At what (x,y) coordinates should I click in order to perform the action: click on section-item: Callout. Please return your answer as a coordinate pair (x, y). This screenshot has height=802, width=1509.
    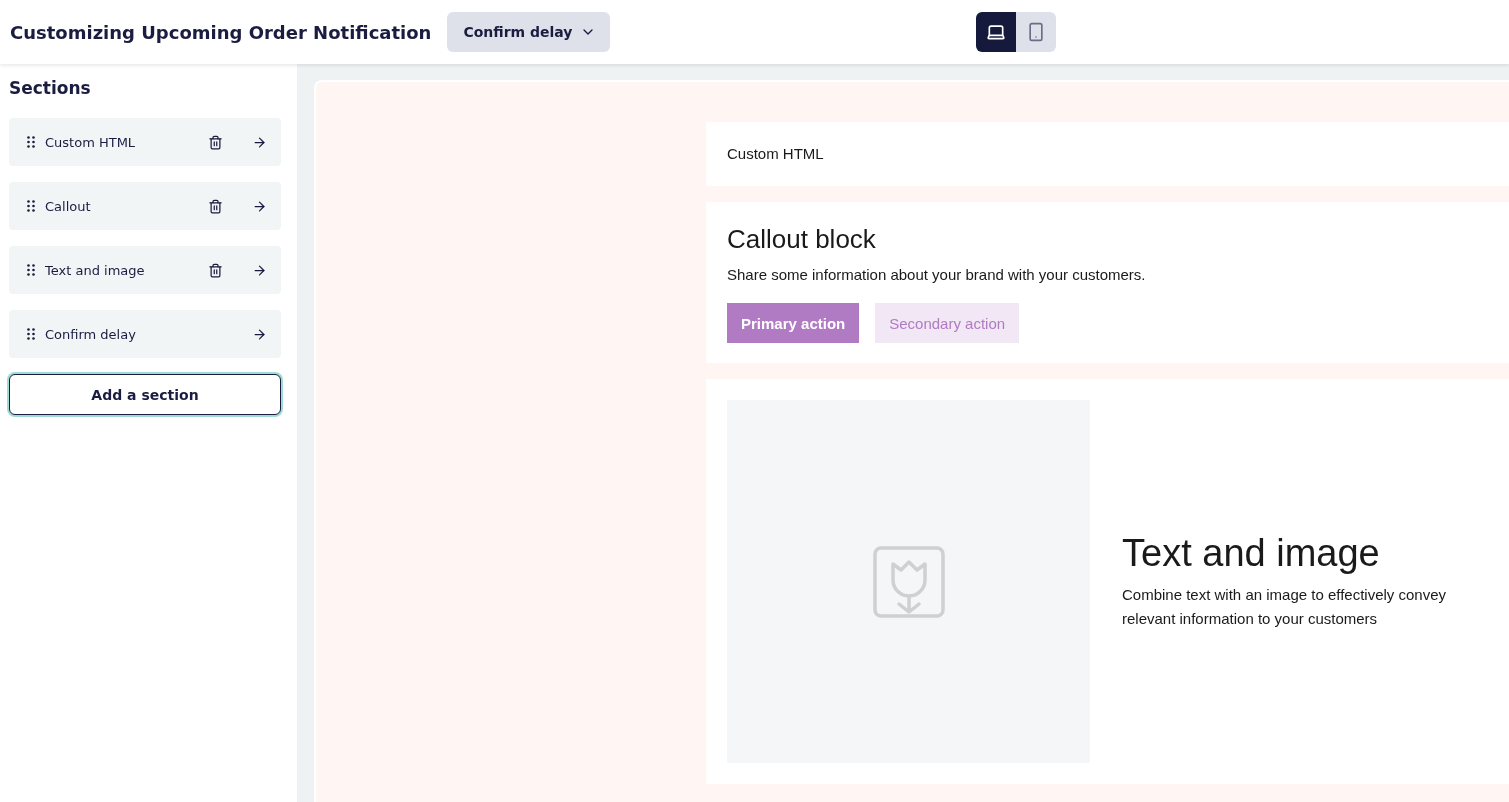
    Looking at the image, I should click on (145, 206).